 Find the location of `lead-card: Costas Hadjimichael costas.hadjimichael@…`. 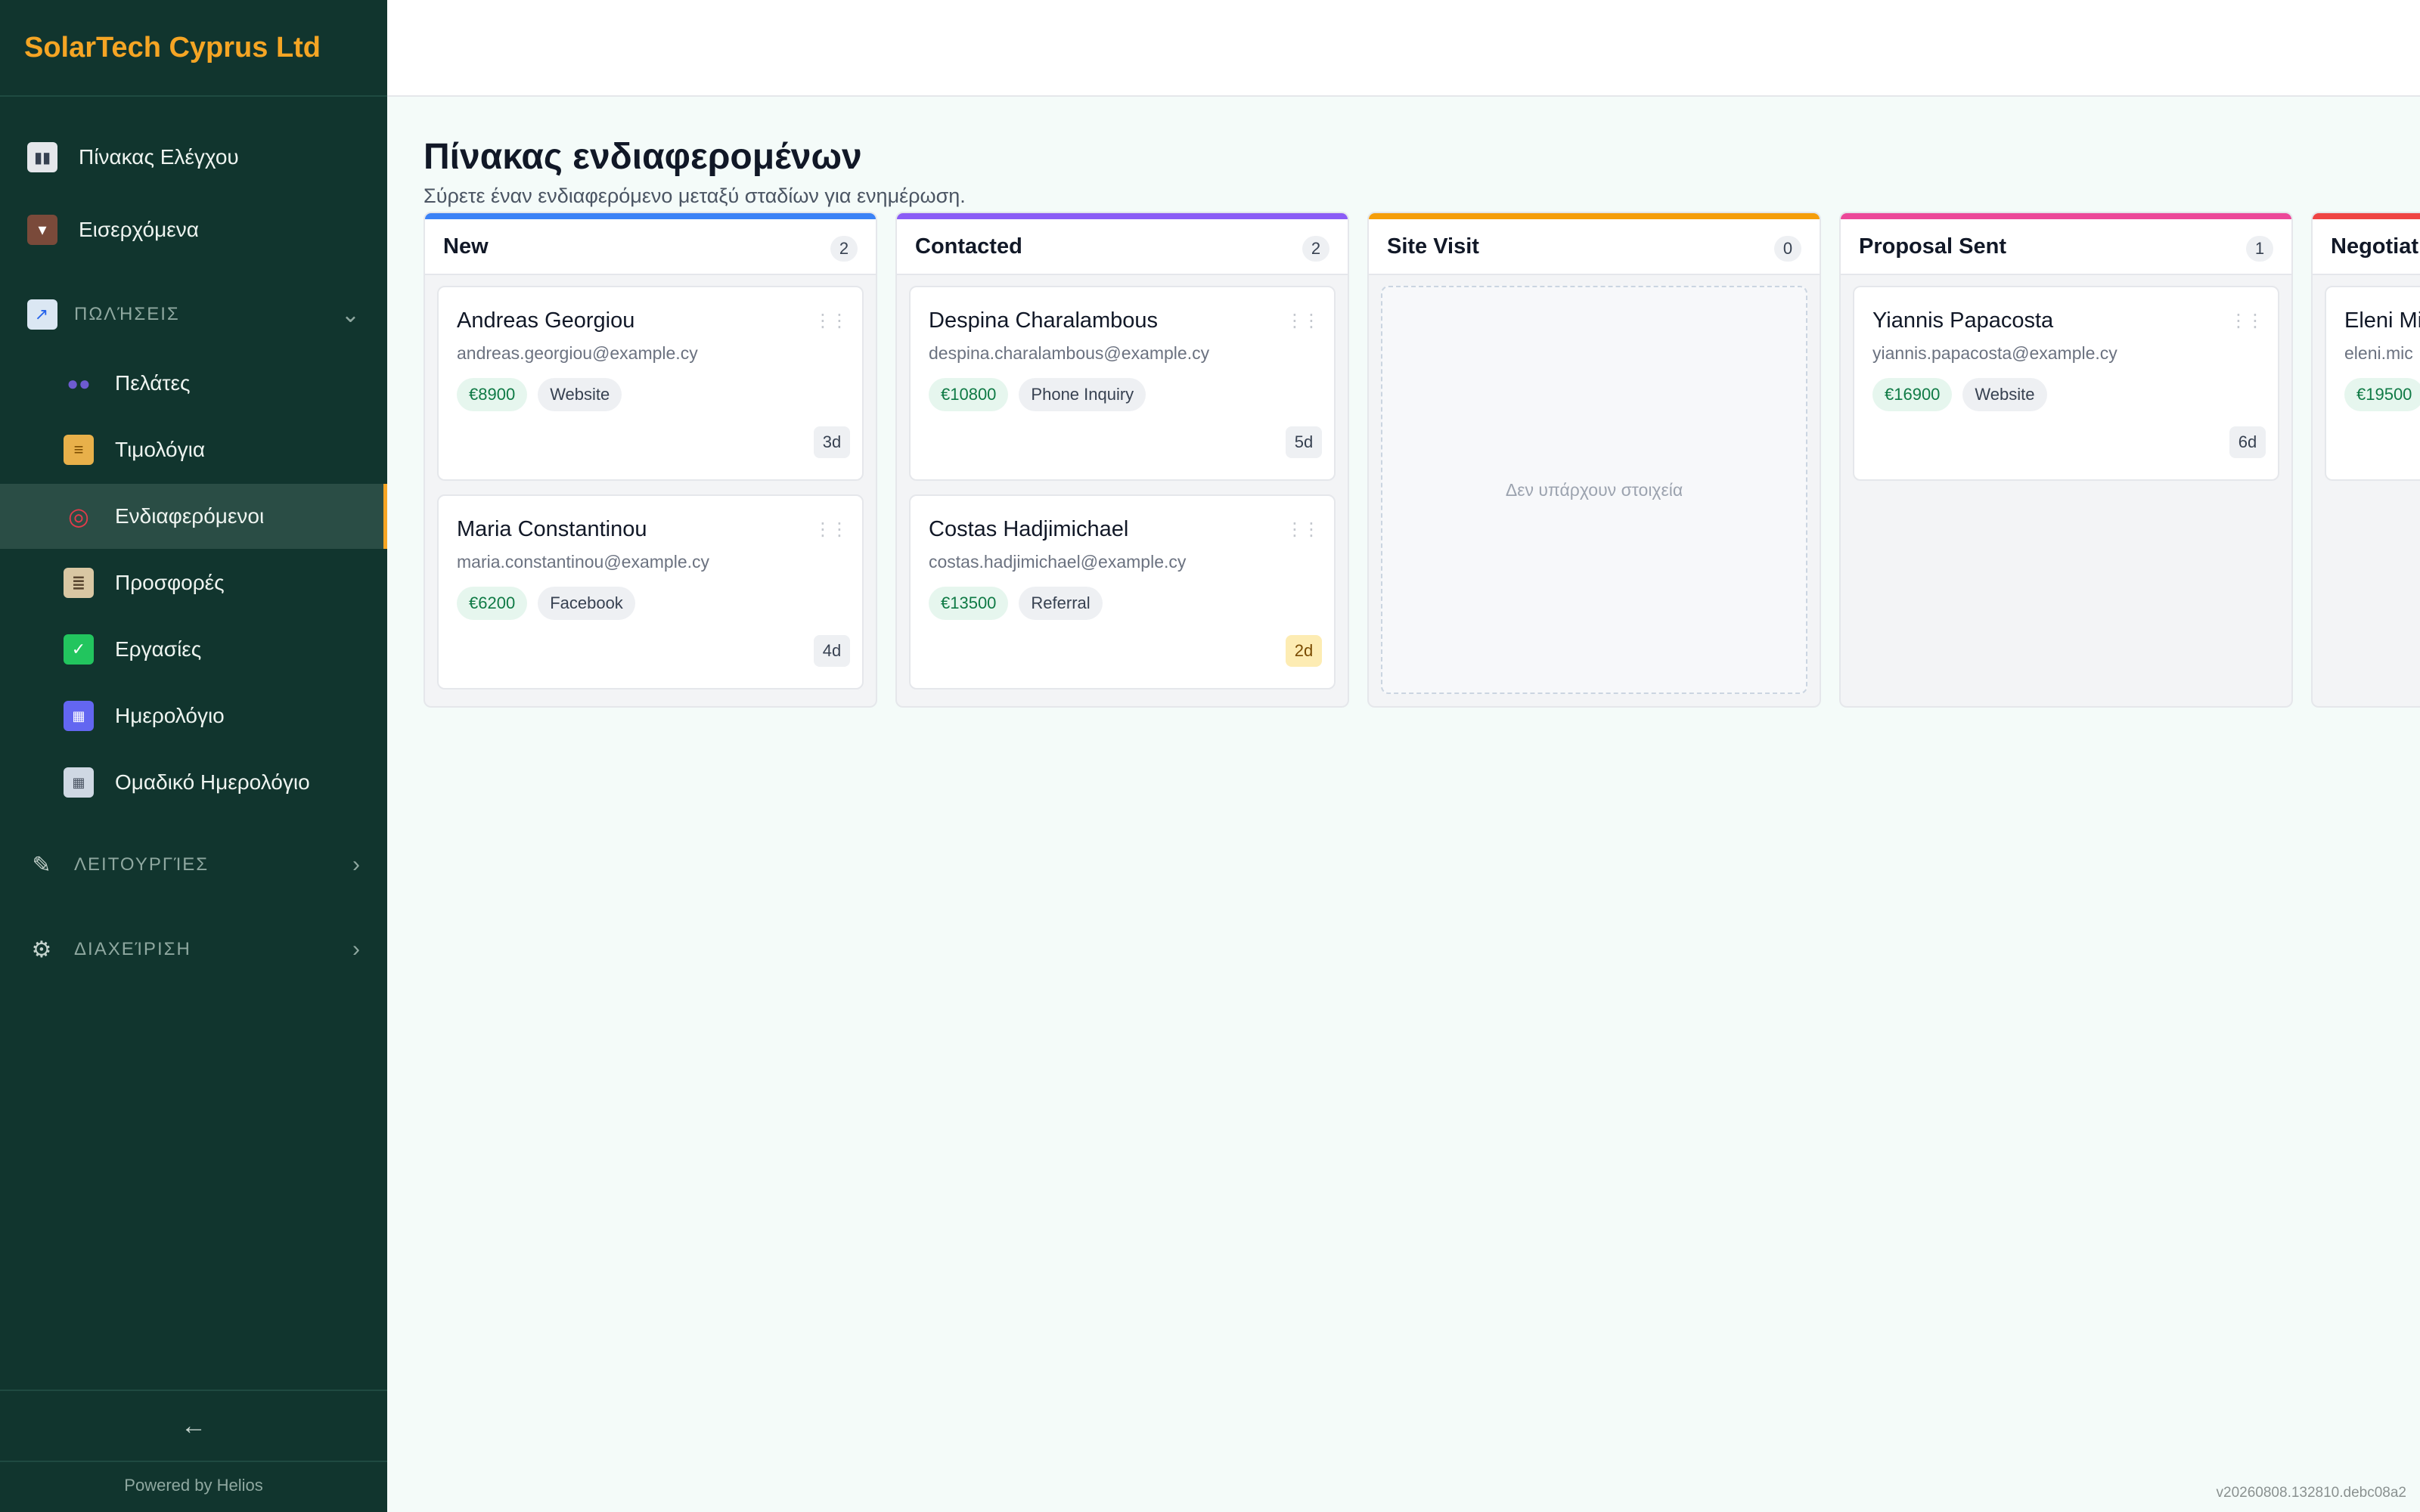

lead-card: Costas Hadjimichael costas.hadjimichael@… is located at coordinates (1122, 591).